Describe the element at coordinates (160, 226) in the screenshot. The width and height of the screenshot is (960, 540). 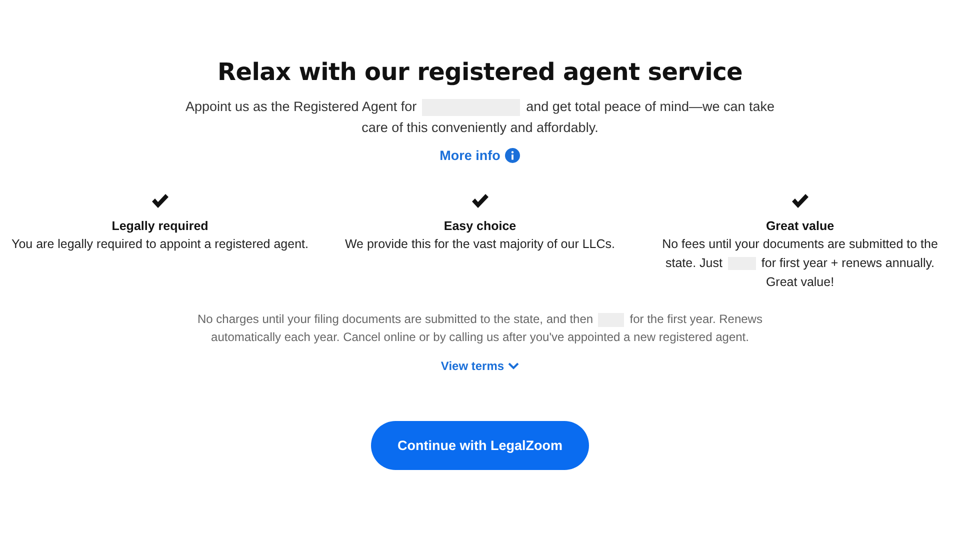
I see `feature-title: Legally required` at that location.